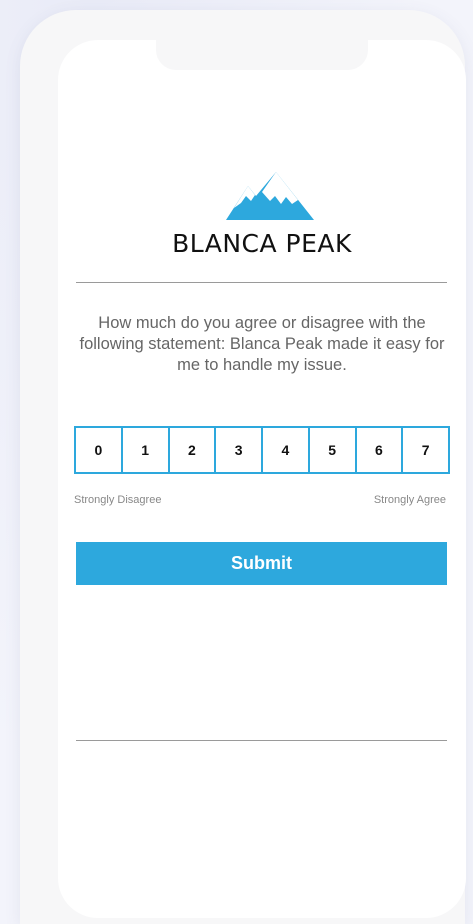 The width and height of the screenshot is (473, 924). I want to click on scale-high-label: Strongly Agree, so click(409, 500).